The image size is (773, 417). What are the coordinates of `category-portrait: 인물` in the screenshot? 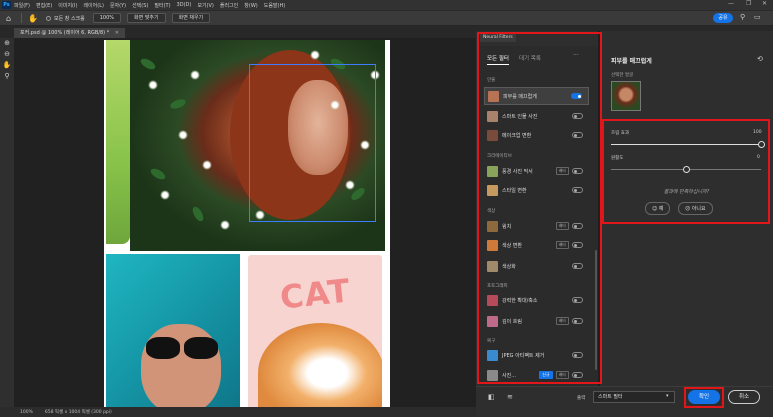 It's located at (491, 80).